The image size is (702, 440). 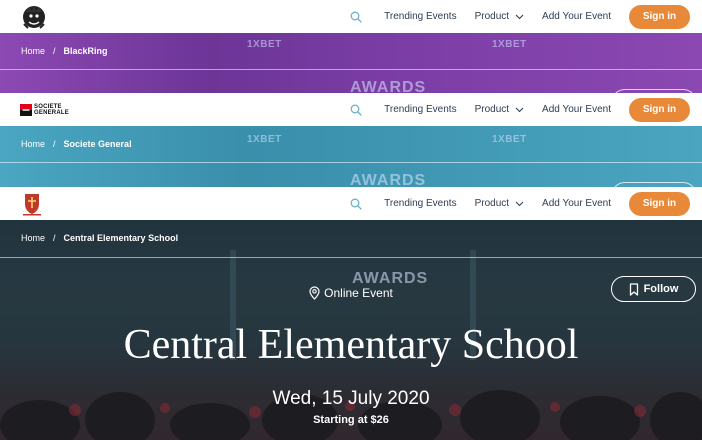 What do you see at coordinates (351, 420) in the screenshot?
I see `event-price: Starting at $26` at bounding box center [351, 420].